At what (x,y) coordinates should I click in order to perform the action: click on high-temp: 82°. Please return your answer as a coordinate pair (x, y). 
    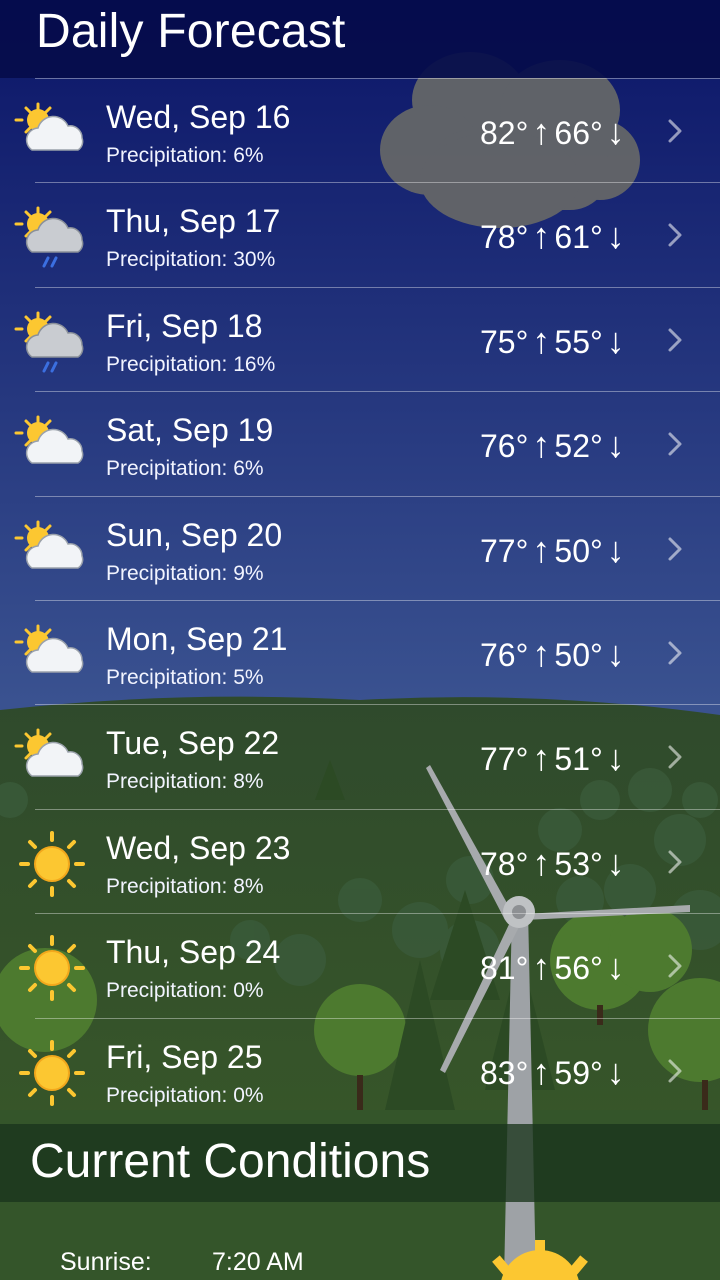
    Looking at the image, I should click on (504, 133).